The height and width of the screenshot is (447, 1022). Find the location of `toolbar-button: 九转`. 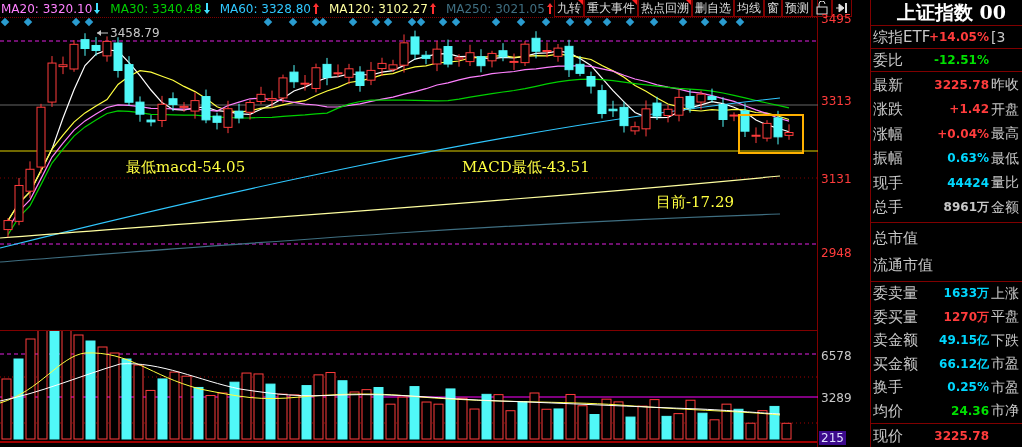

toolbar-button: 九转 is located at coordinates (568, 8).